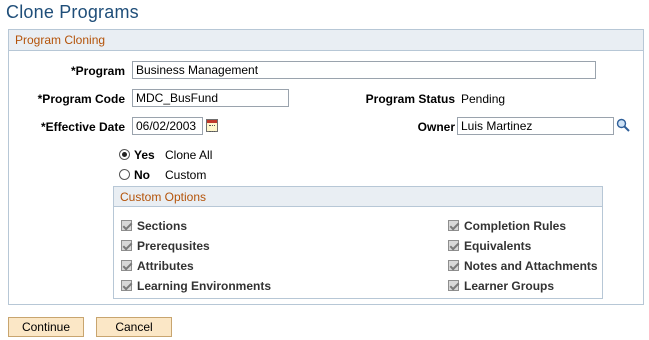  I want to click on effective-date-label: *Effective Date, so click(82, 127).